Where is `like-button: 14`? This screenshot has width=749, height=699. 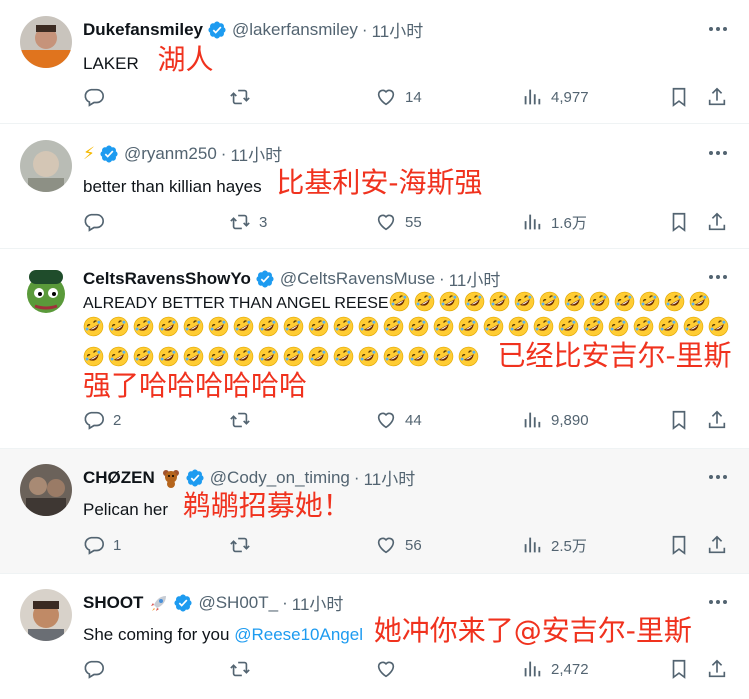
like-button: 14 is located at coordinates (398, 97).